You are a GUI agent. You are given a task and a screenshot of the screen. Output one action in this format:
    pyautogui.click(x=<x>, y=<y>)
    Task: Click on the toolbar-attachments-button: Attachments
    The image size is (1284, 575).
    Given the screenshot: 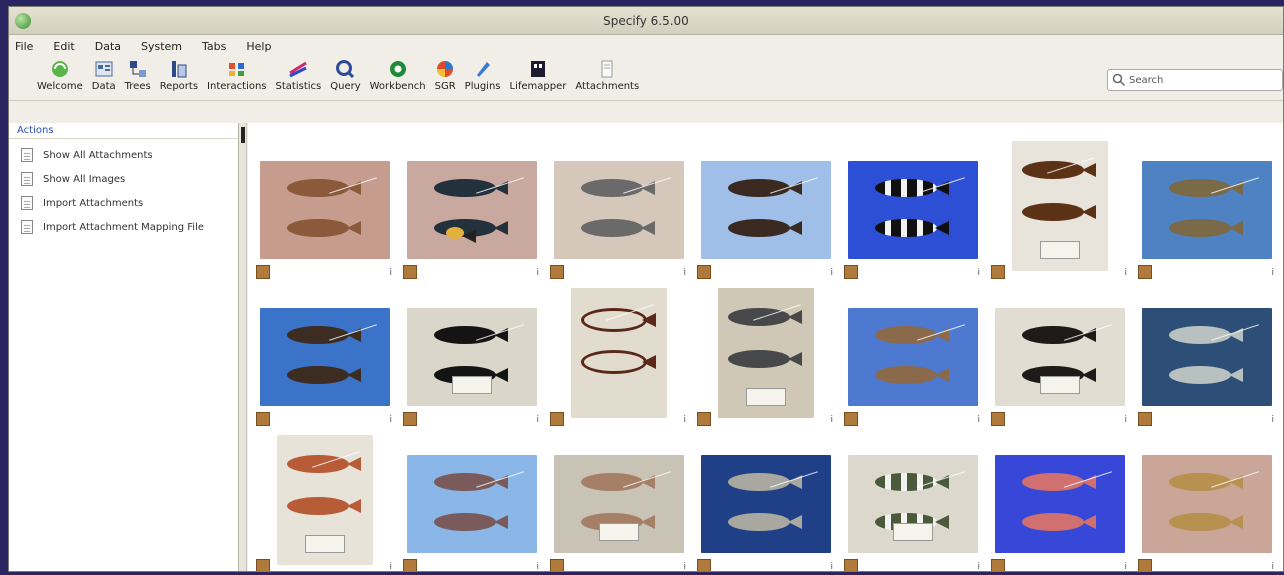 What is the action you would take?
    pyautogui.click(x=607, y=74)
    